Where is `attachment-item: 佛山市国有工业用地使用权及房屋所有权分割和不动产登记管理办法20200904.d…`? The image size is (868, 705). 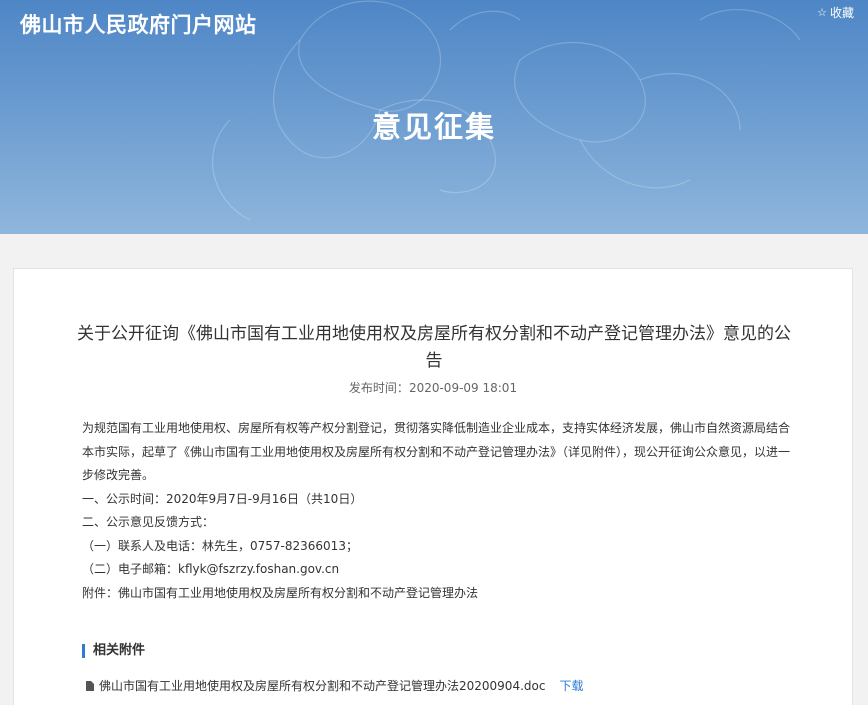
attachment-item: 佛山市国有工业用地使用权及房屋所有权分割和不动产登记管理办法20200904.d… is located at coordinates (334, 685).